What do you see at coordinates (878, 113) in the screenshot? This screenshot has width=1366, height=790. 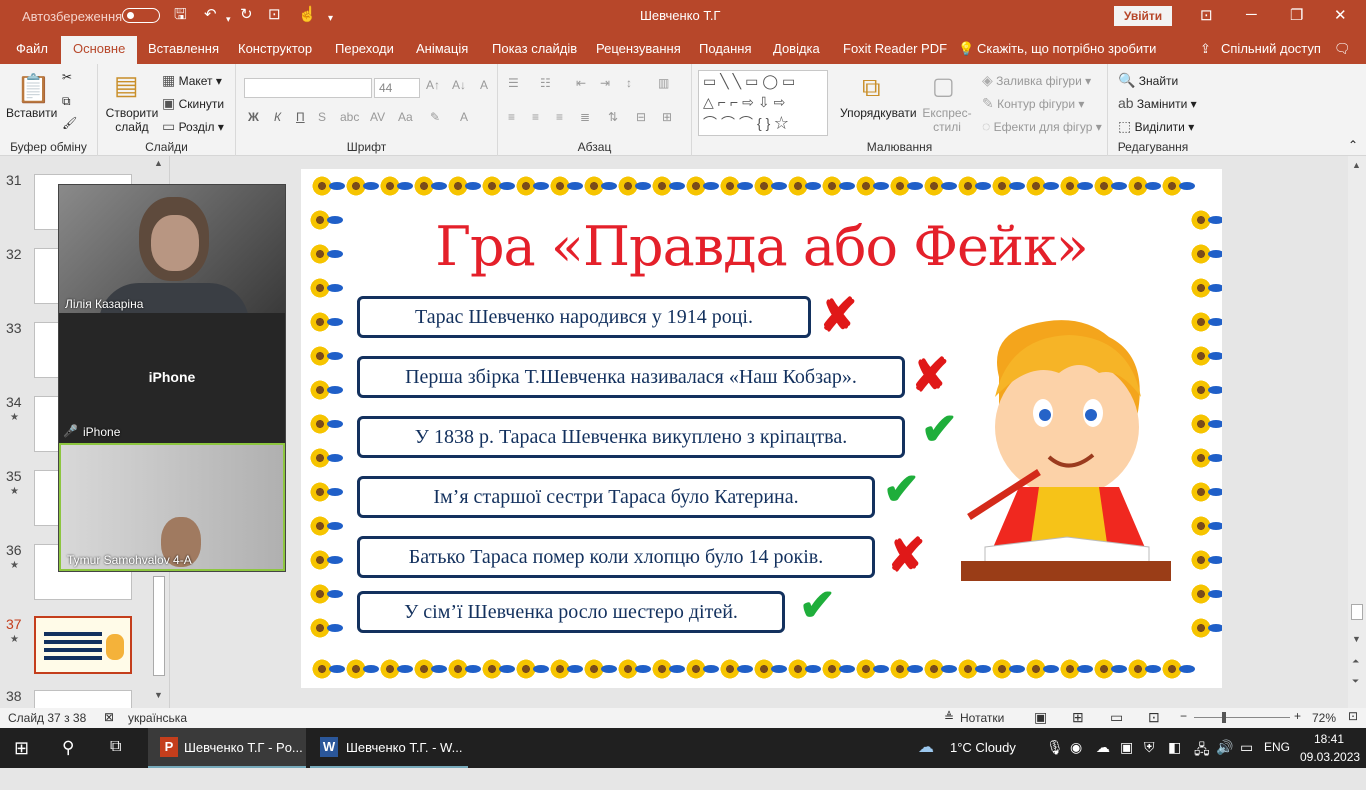 I see `arrange-button: Упорядкувати` at bounding box center [878, 113].